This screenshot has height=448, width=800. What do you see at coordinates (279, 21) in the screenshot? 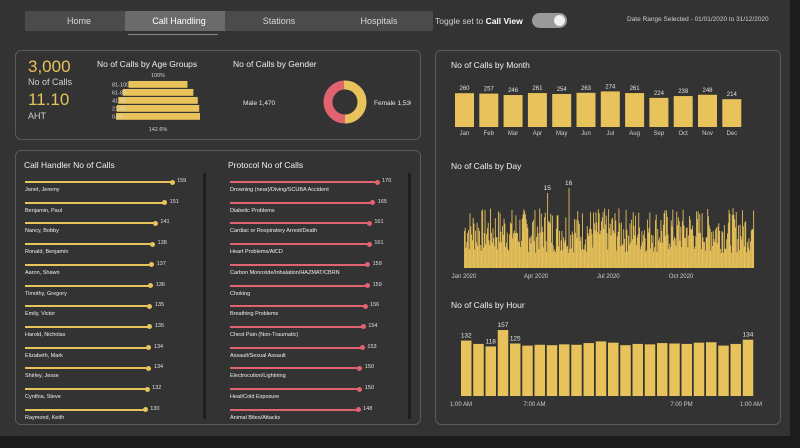
I see `tab-stations: Stations` at bounding box center [279, 21].